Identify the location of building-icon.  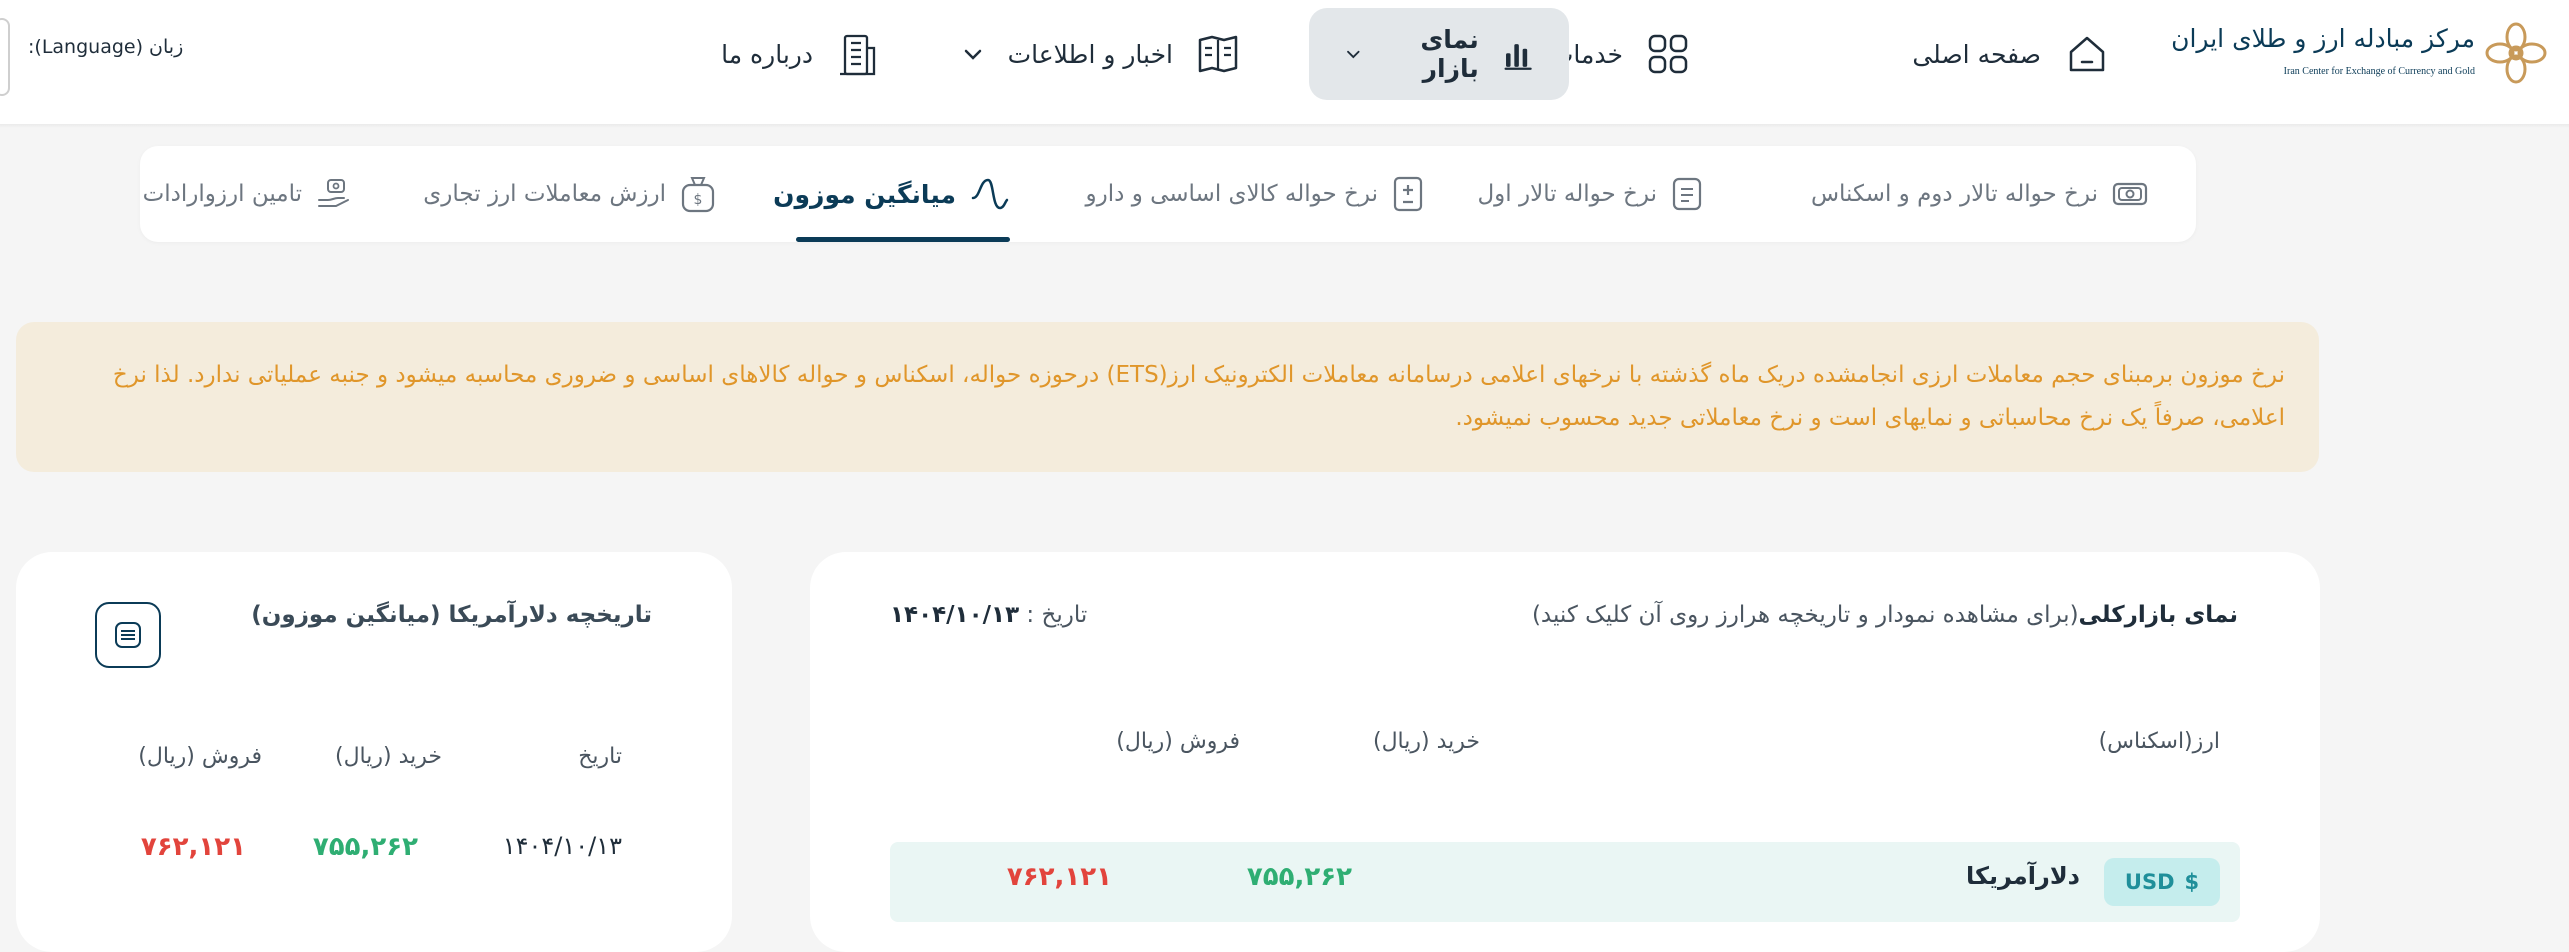
(858, 55).